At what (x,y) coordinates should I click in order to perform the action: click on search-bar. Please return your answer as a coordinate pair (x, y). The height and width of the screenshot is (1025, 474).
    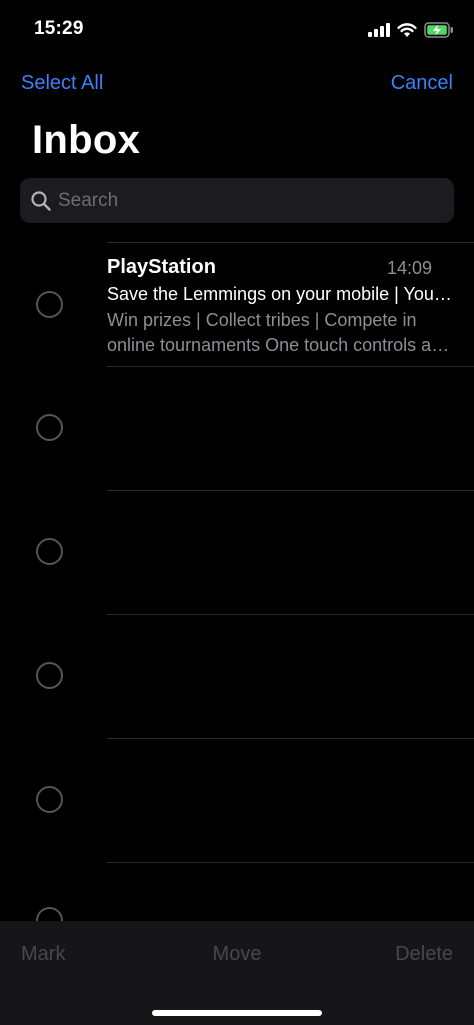
    Looking at the image, I should click on (237, 200).